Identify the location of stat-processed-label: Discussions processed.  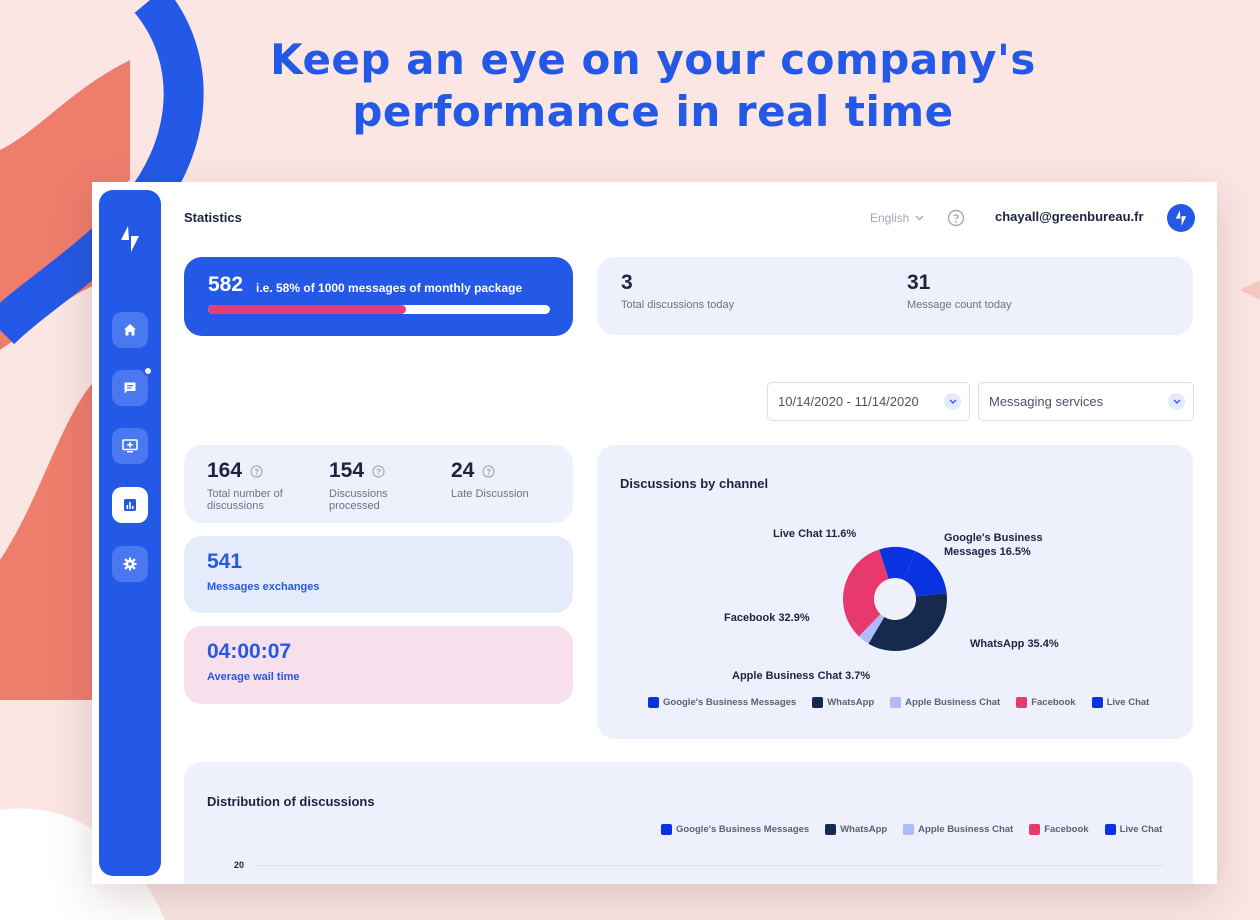
(358, 500).